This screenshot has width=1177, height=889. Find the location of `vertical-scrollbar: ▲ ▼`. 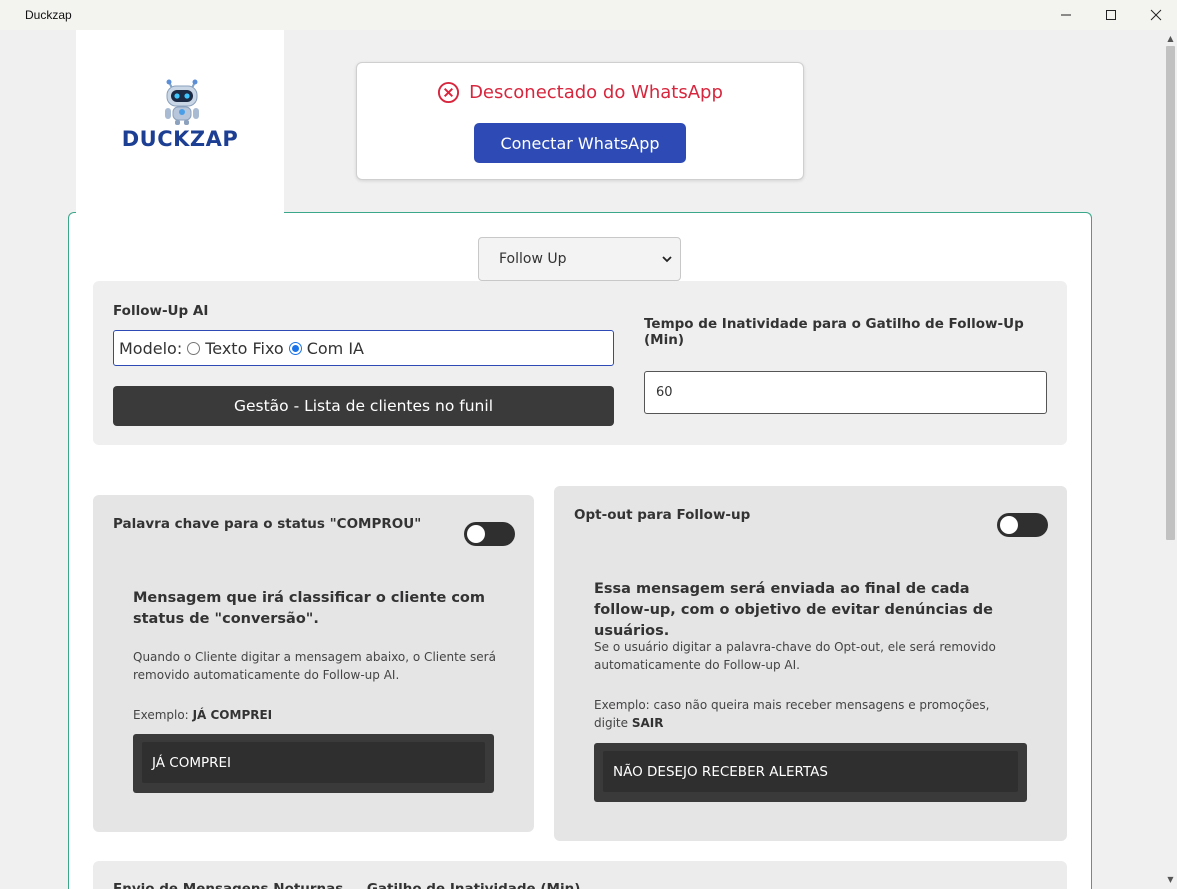

vertical-scrollbar: ▲ ▼ is located at coordinates (1170, 459).